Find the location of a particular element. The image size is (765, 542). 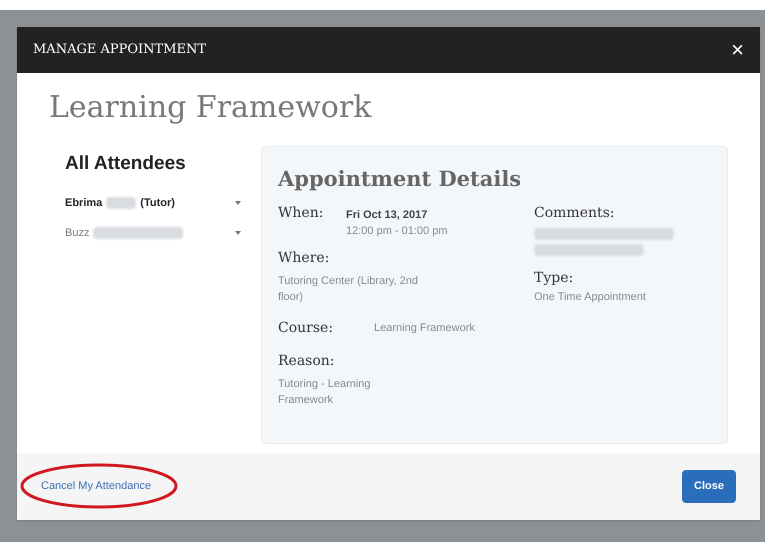

time-text: 12:00 pm - 01:00 pm is located at coordinates (397, 231).